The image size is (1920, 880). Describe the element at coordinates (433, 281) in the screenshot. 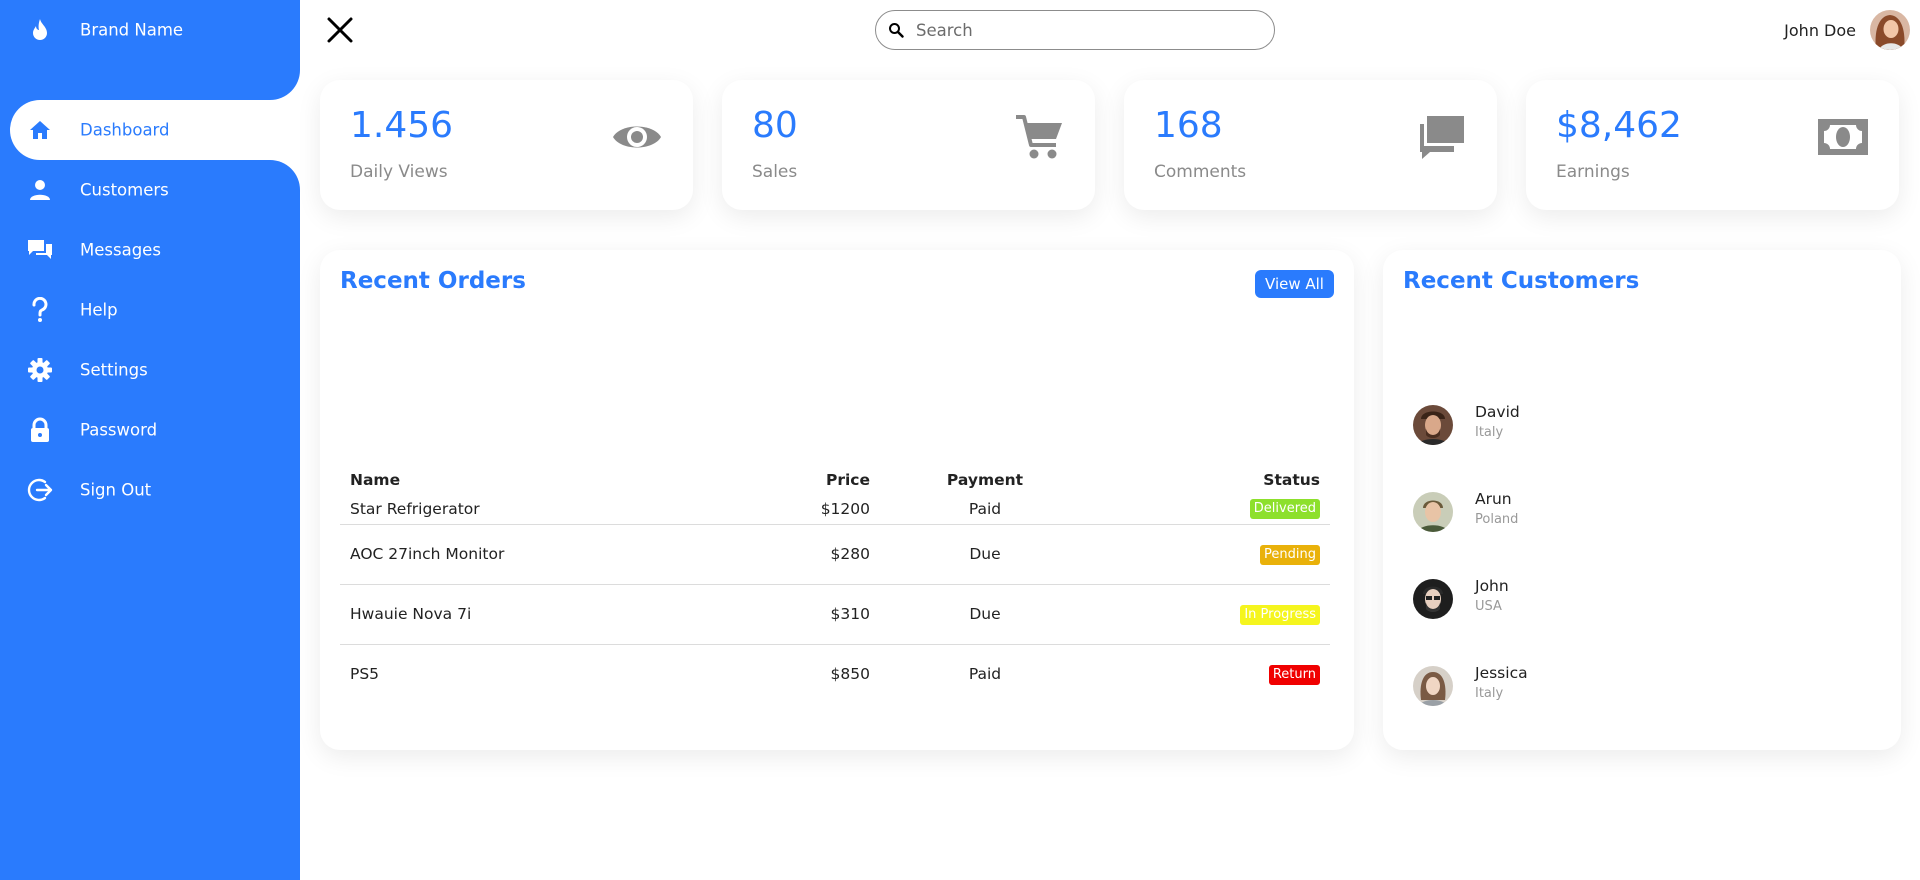

I see `panel-title: Recent Orders` at that location.